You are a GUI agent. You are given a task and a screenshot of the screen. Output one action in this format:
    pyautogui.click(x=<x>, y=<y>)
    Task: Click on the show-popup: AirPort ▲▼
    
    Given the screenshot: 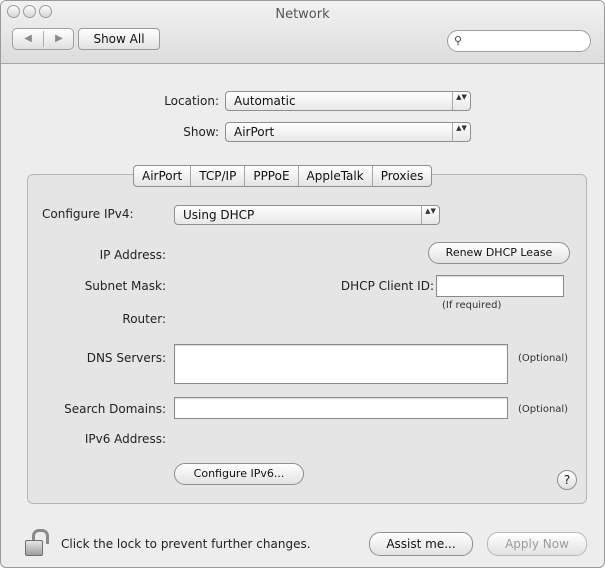 What is the action you would take?
    pyautogui.click(x=348, y=132)
    